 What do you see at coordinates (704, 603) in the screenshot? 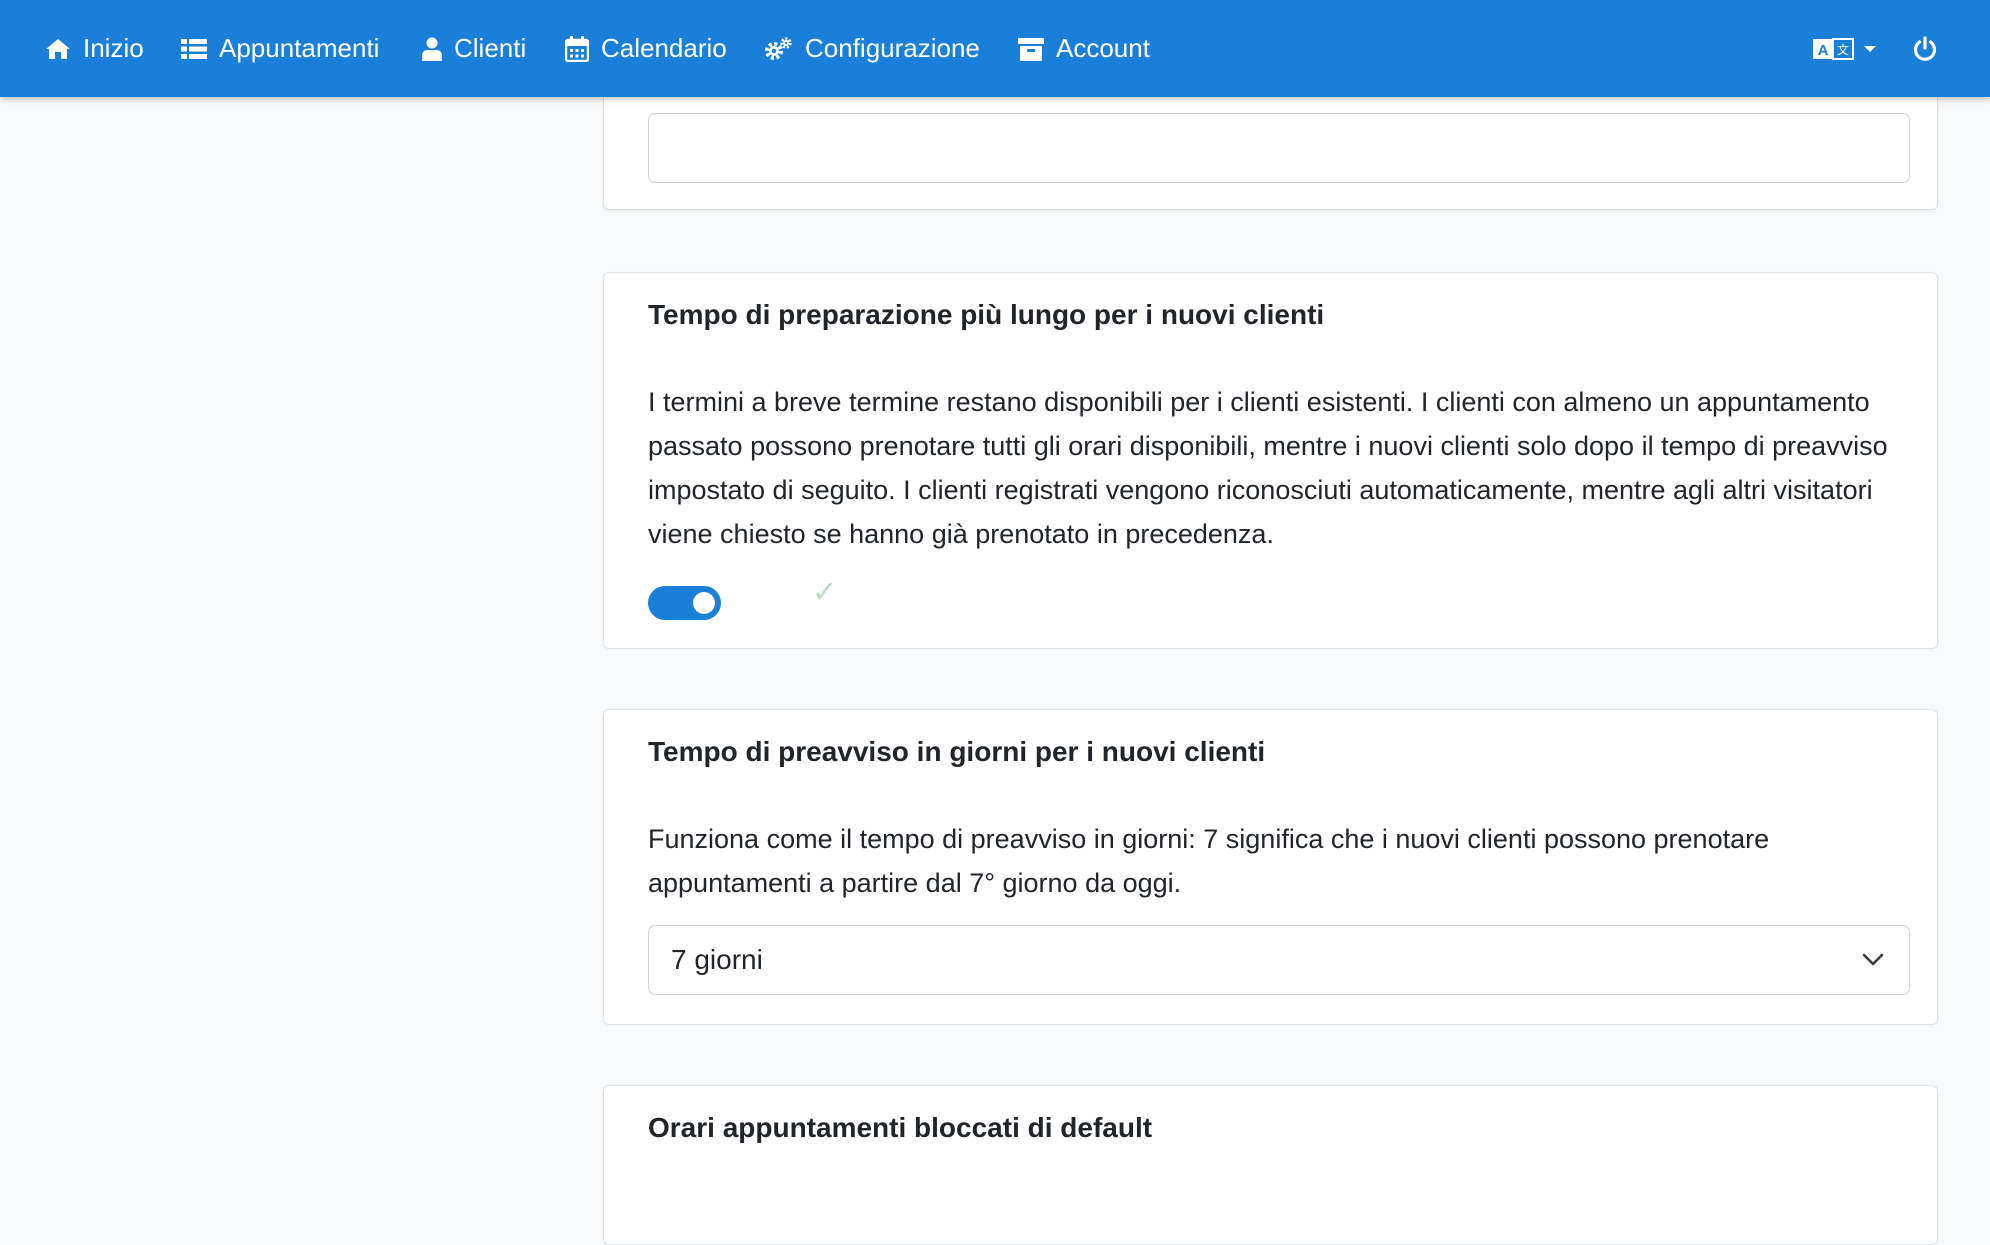
I see `toggle-knob` at bounding box center [704, 603].